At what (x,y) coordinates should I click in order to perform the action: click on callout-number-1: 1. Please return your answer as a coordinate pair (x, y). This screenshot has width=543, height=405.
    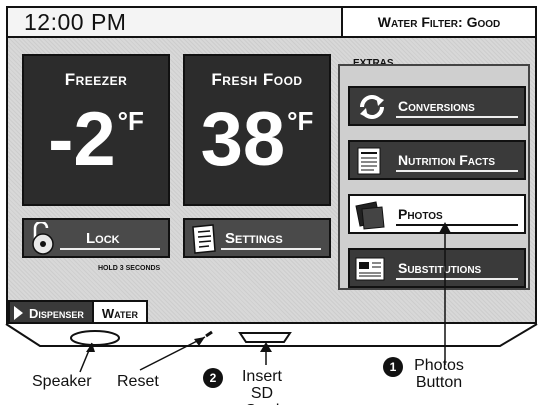
    Looking at the image, I should click on (393, 367).